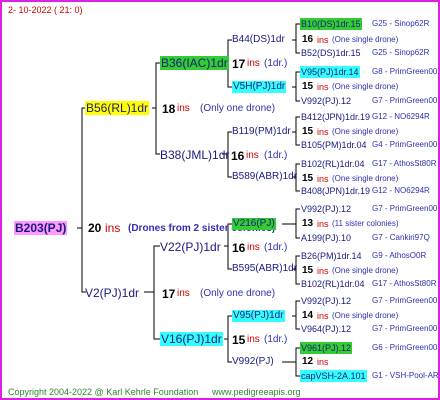  I want to click on root-ins-word: ins, so click(113, 228).